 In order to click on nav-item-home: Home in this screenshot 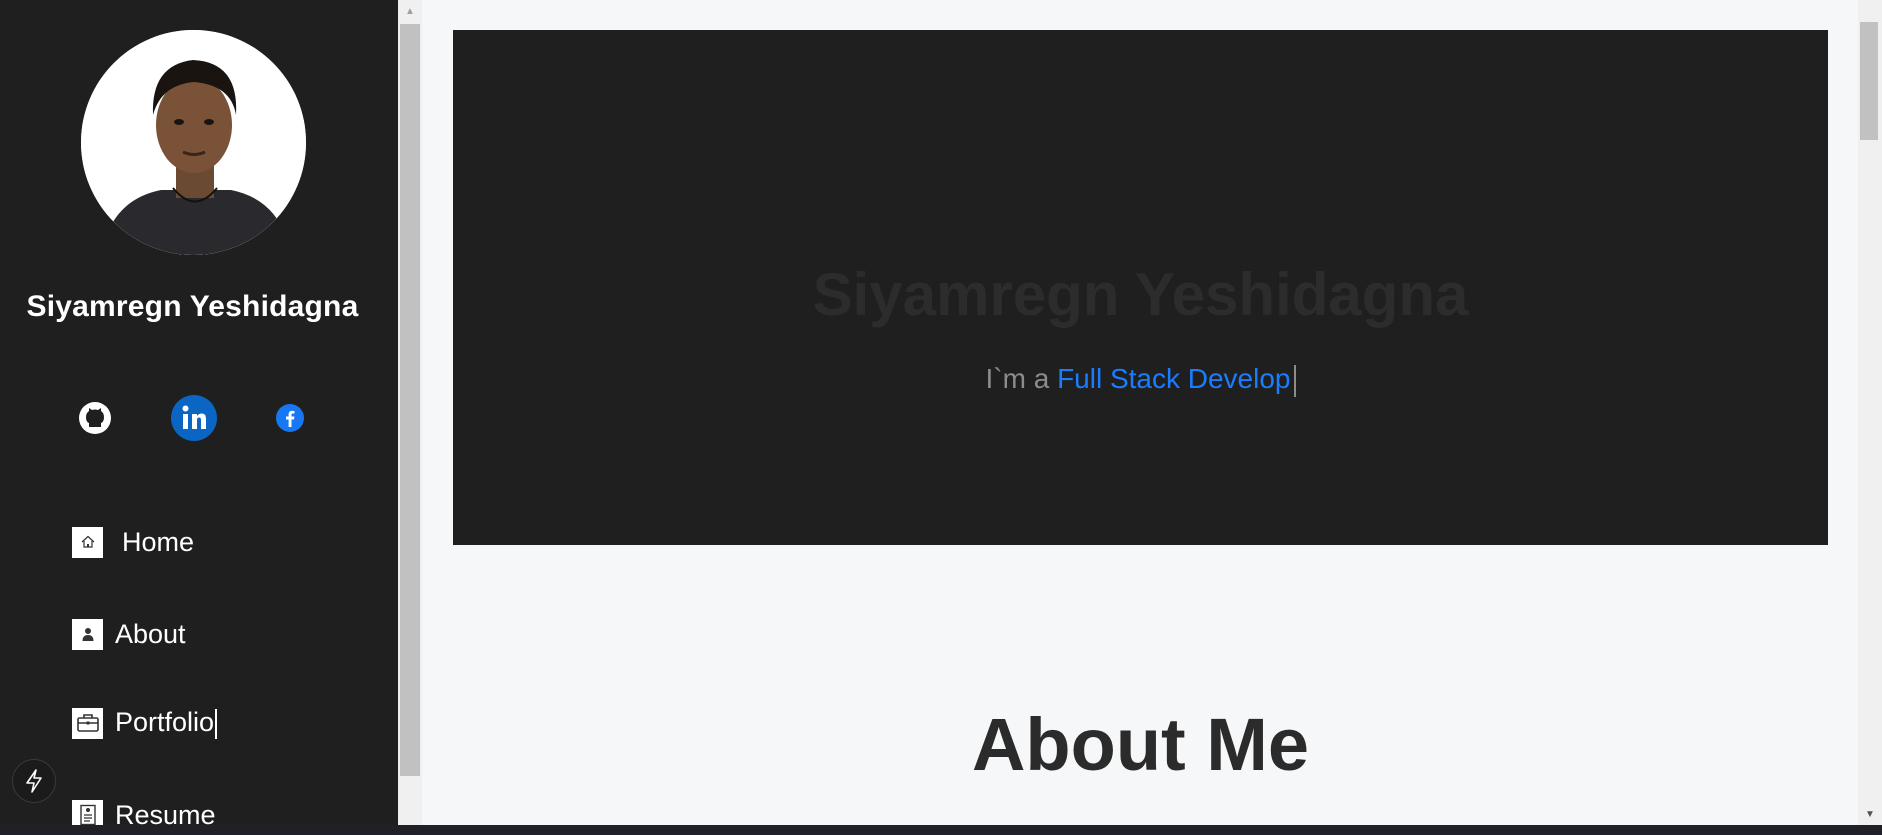, I will do `click(133, 542)`.